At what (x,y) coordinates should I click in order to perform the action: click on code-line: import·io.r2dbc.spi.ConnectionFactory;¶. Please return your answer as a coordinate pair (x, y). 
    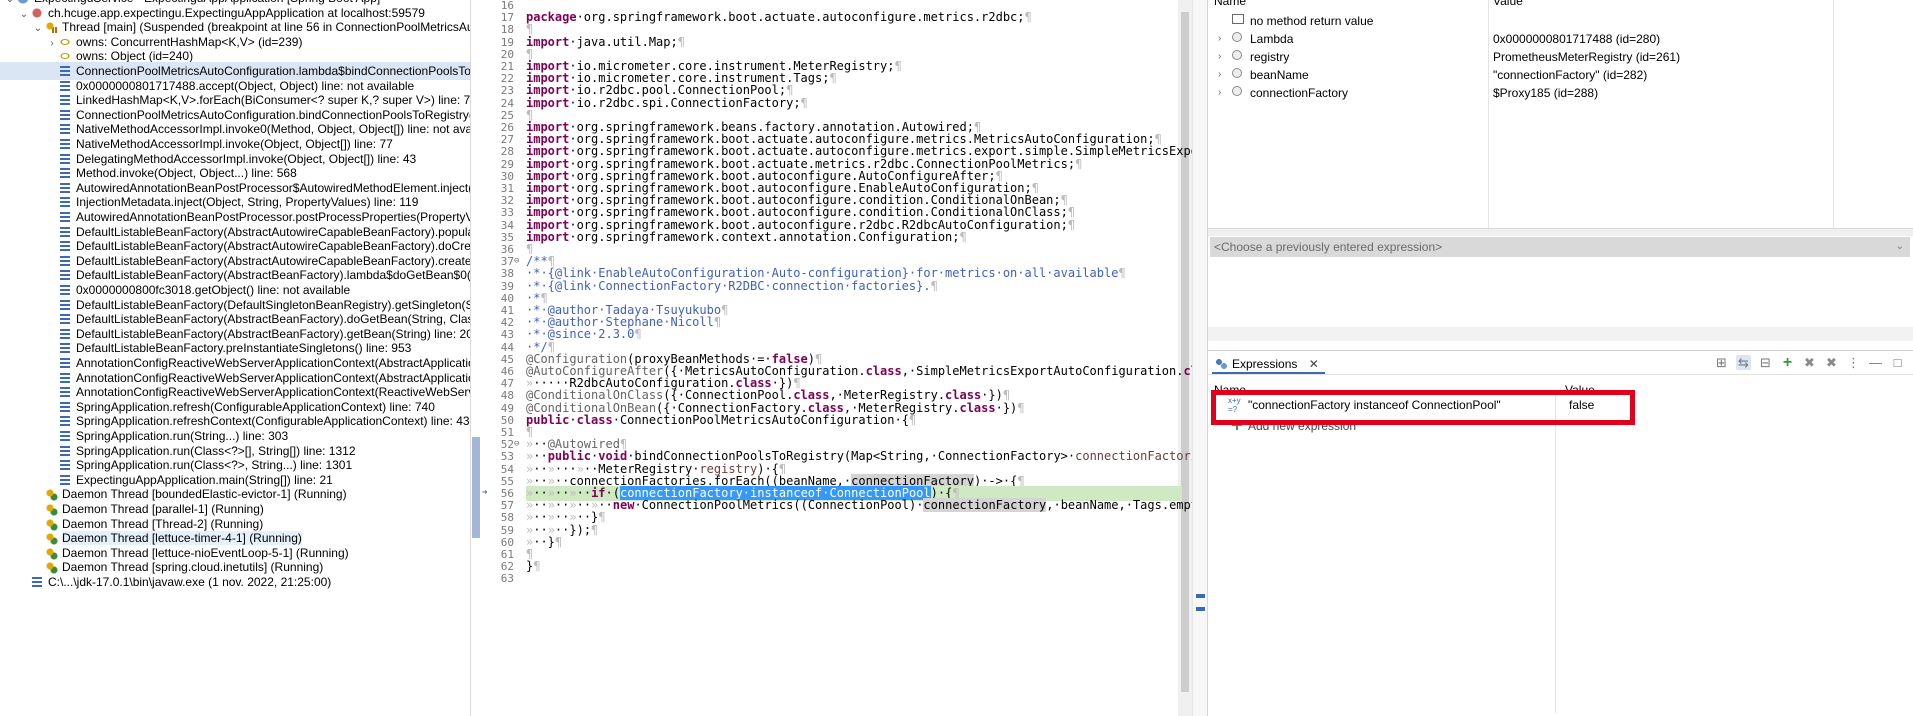
    Looking at the image, I should click on (667, 103).